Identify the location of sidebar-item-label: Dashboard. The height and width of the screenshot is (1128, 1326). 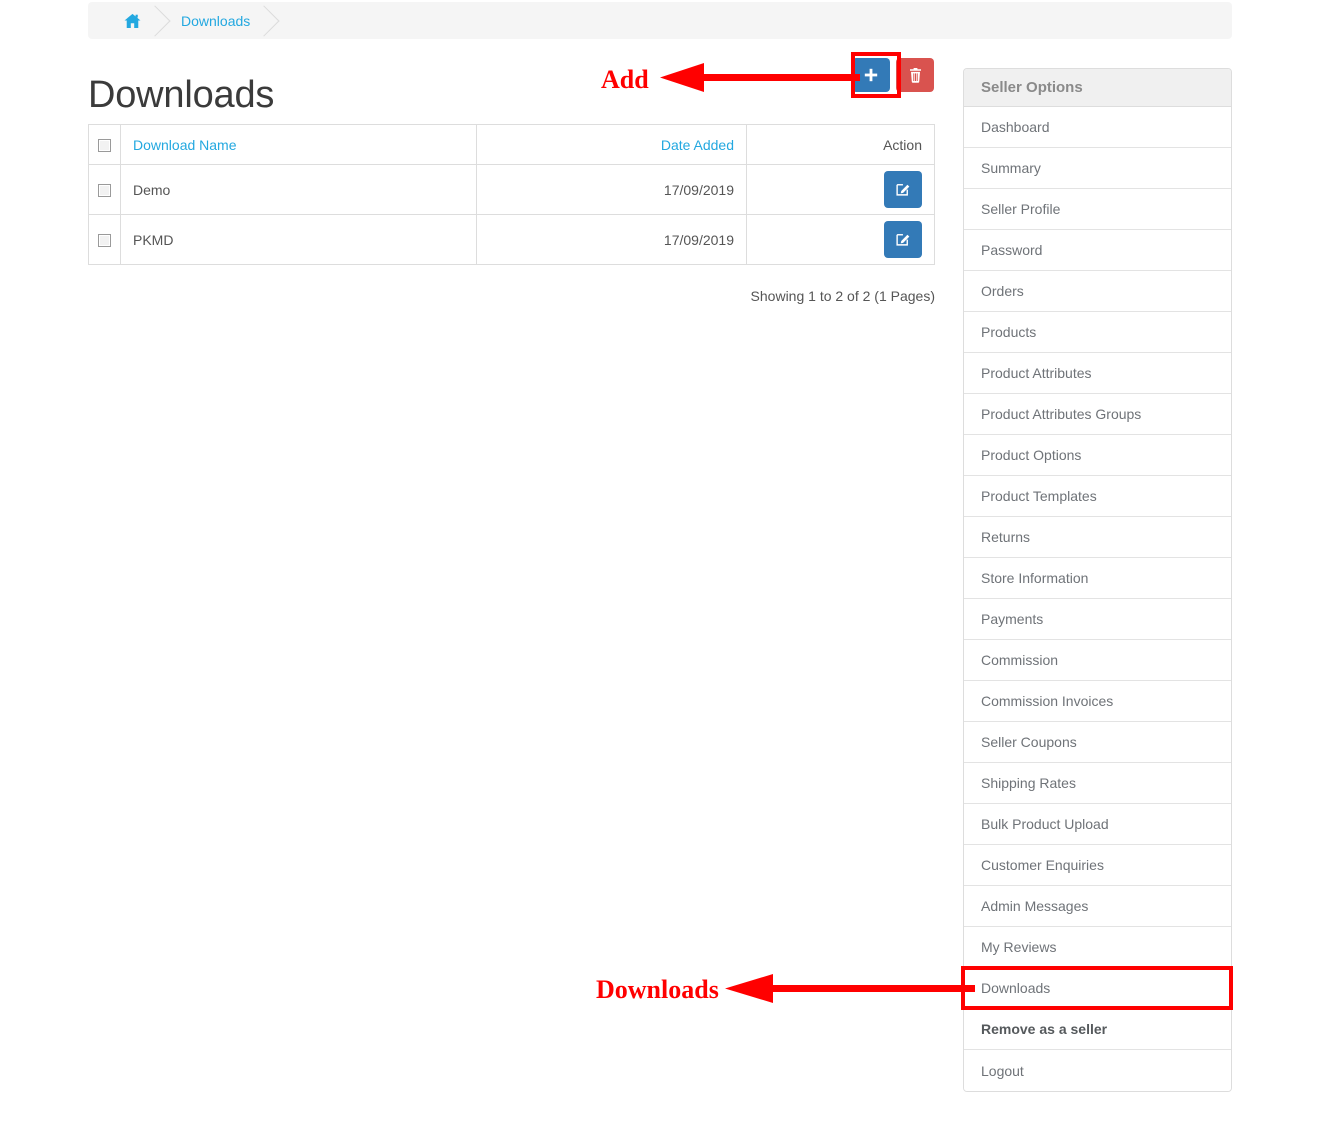
(1015, 127).